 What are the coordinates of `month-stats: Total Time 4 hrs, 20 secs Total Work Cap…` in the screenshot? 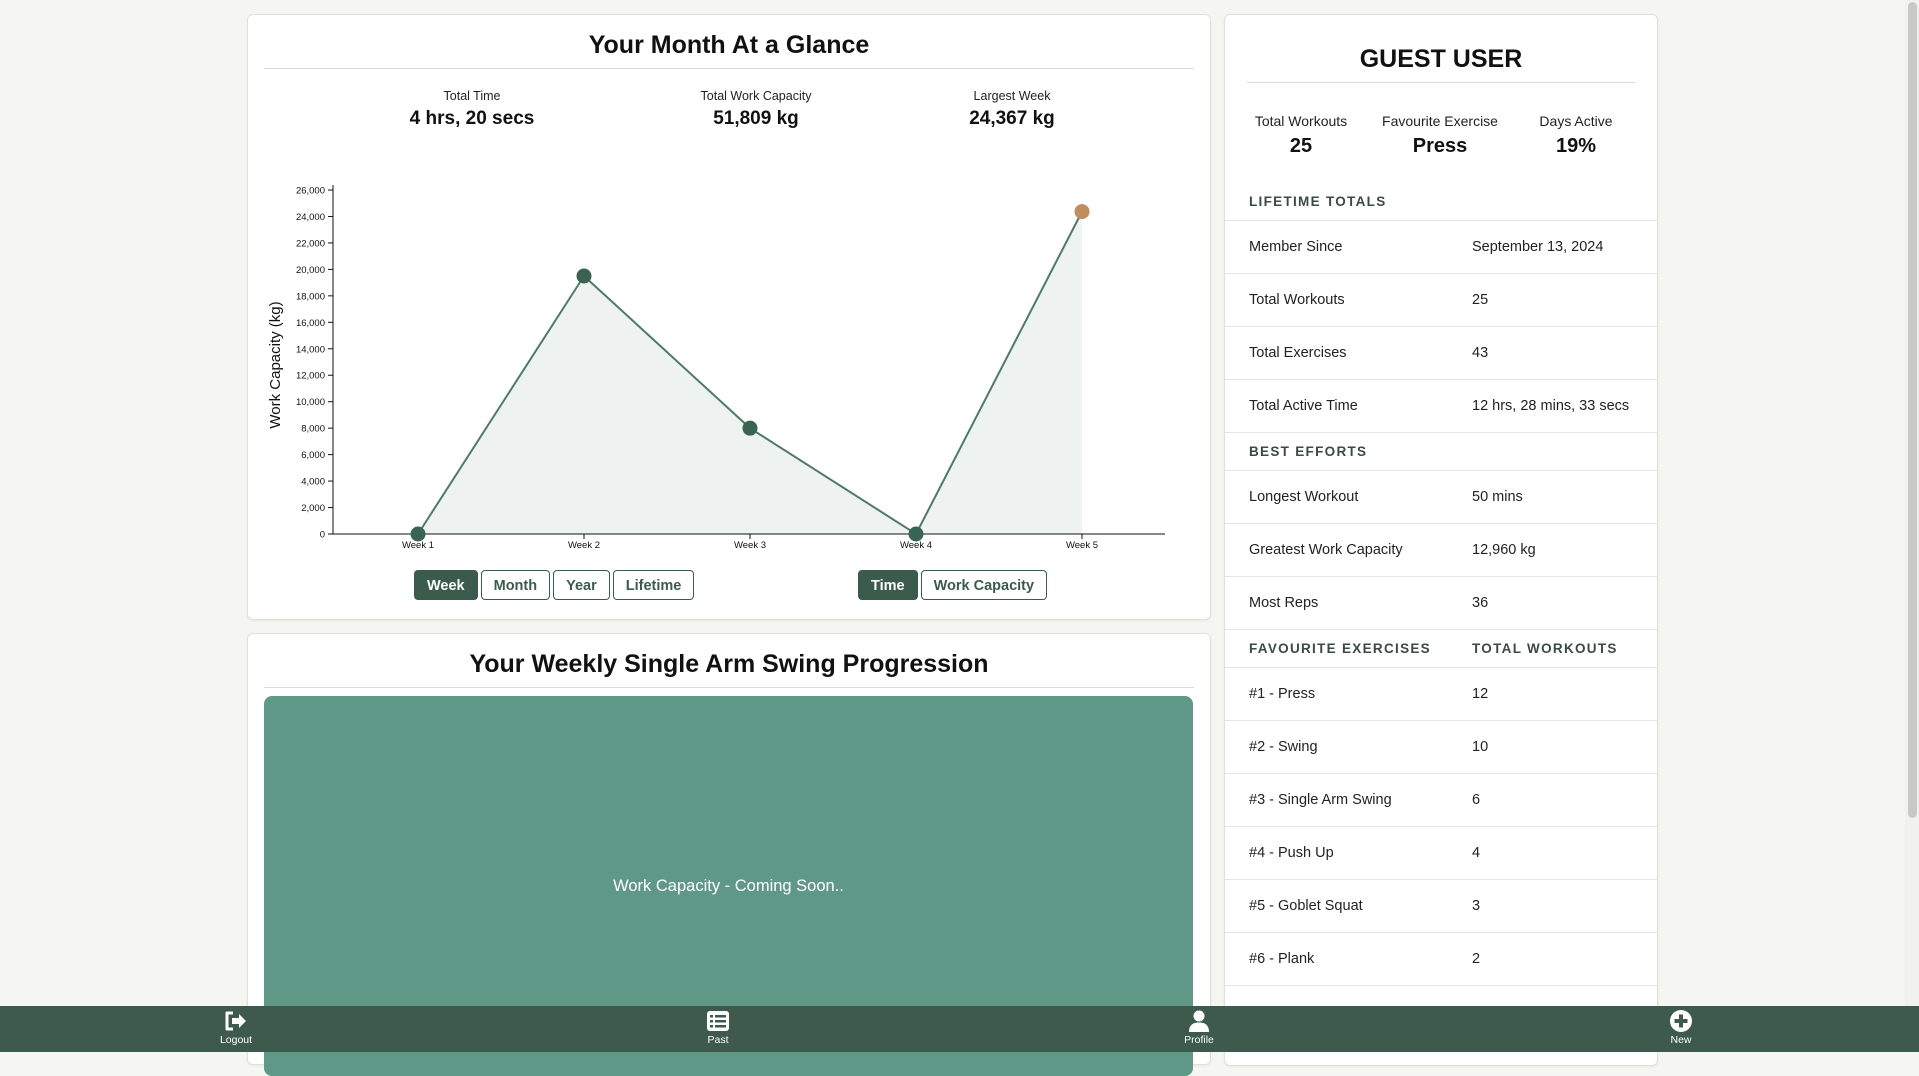 It's located at (729, 119).